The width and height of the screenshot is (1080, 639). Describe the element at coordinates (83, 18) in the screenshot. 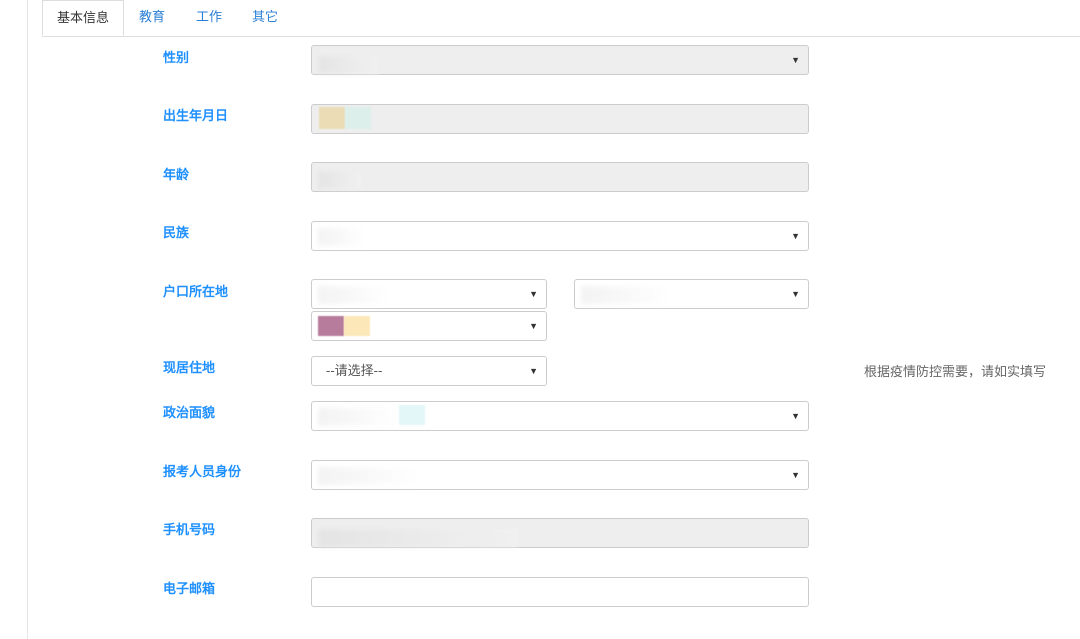

I see `tab-basic-info: 基本信息` at that location.